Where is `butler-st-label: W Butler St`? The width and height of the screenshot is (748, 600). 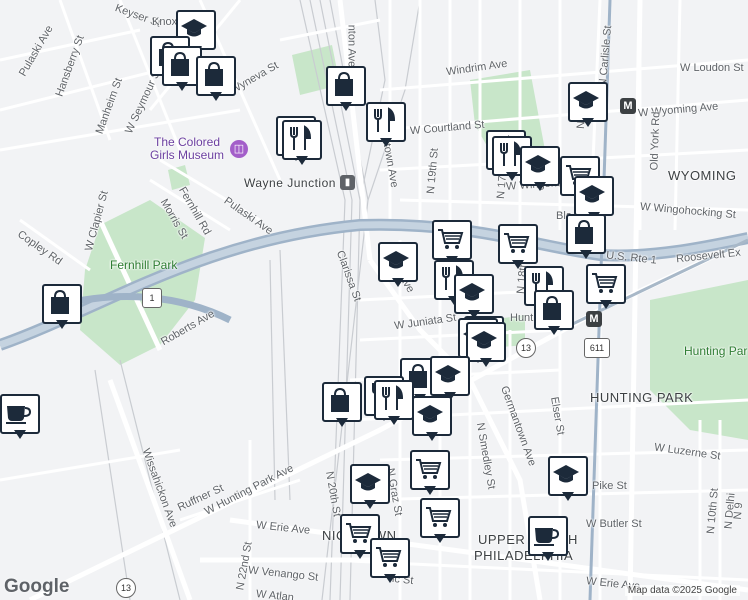 butler-st-label: W Butler St is located at coordinates (614, 524).